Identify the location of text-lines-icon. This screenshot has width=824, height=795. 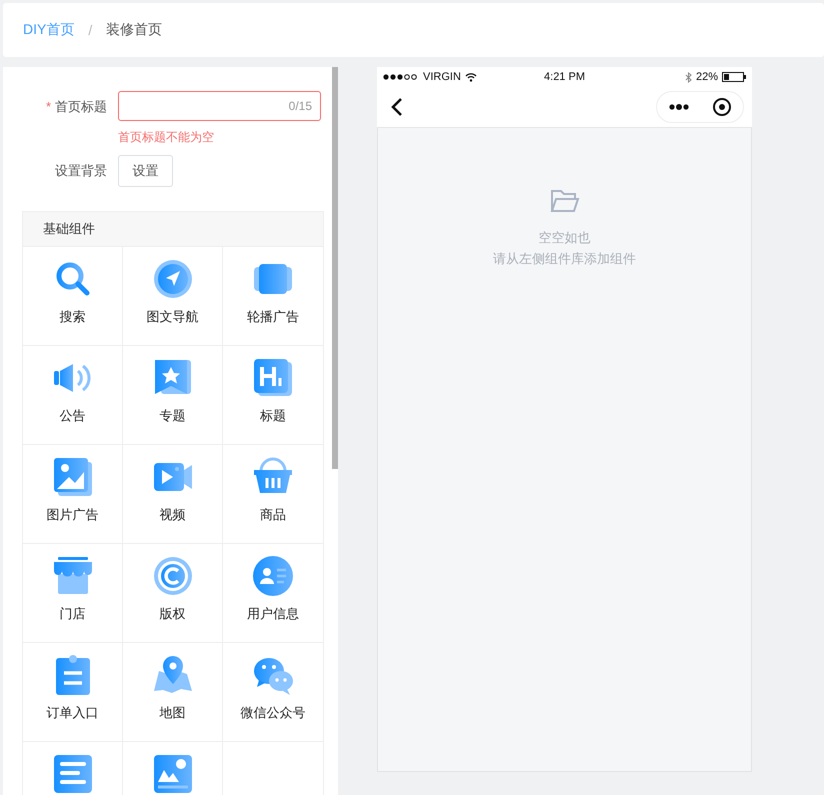
(72, 774).